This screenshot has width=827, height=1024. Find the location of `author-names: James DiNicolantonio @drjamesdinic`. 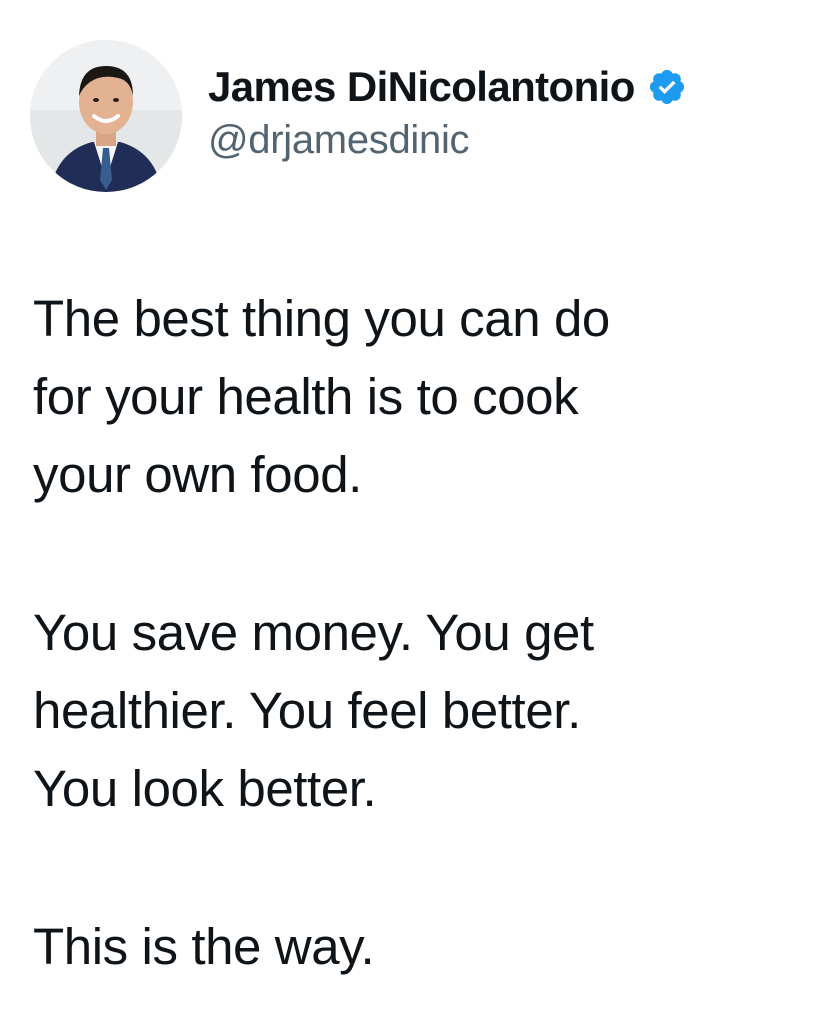

author-names: James DiNicolantonio @drjamesdinic is located at coordinates (447, 112).